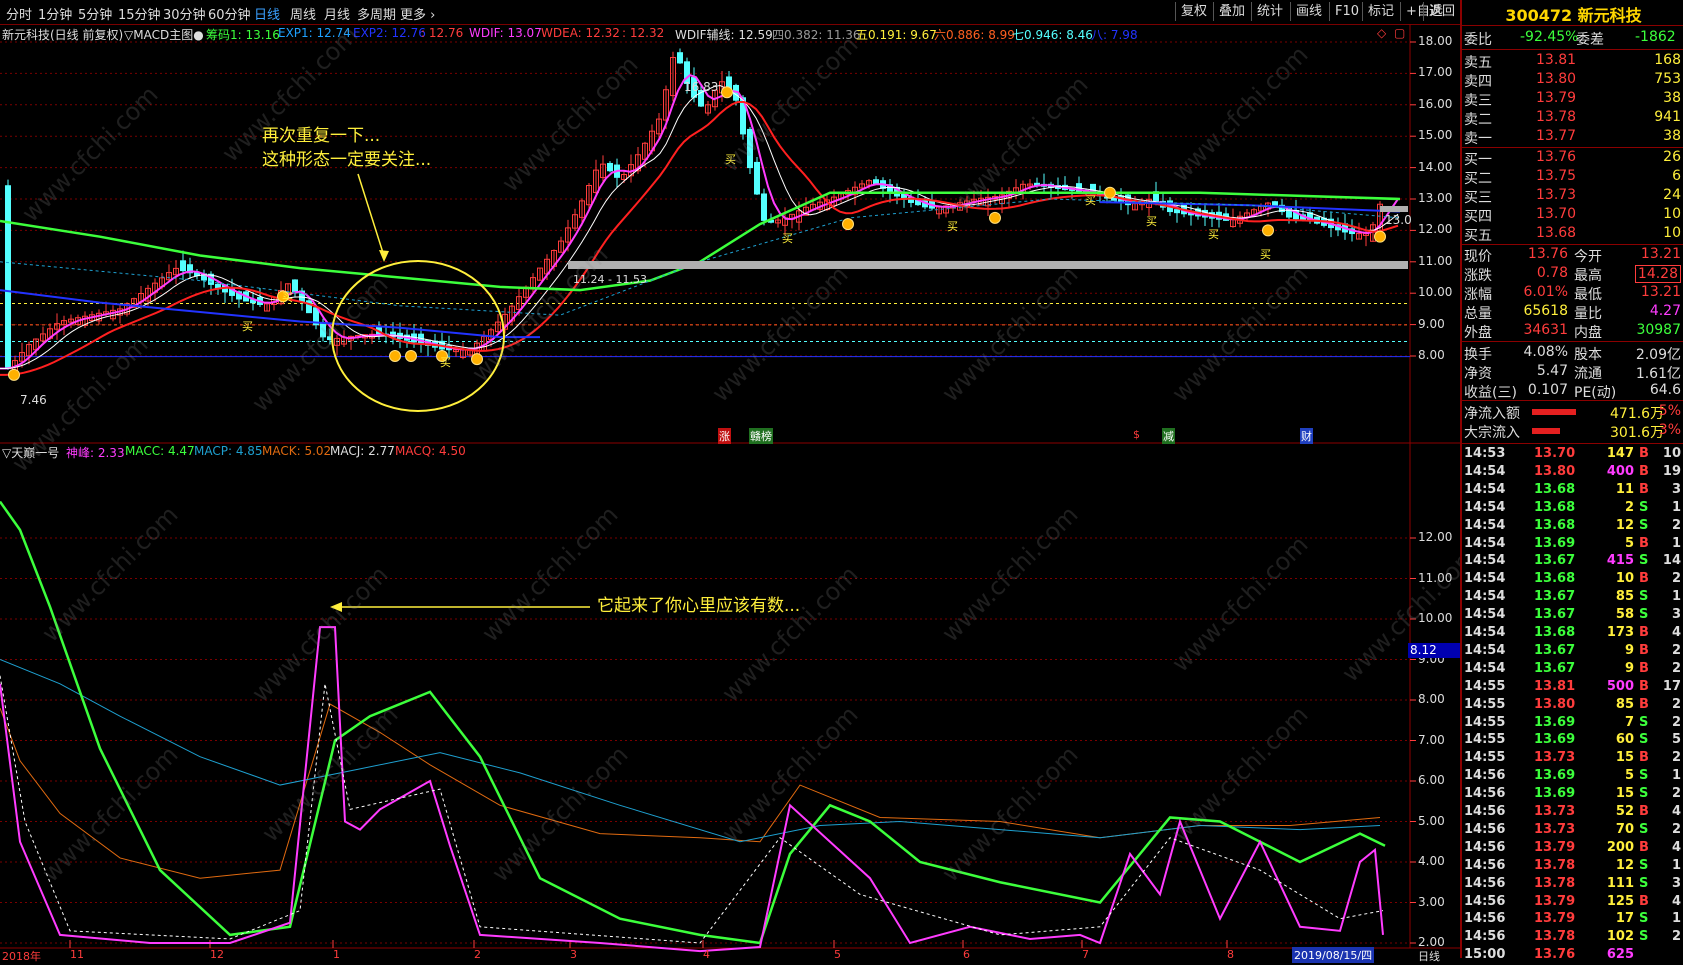 The width and height of the screenshot is (1683, 965). Describe the element at coordinates (1572, 14) in the screenshot. I see `stock-code-name: 300472 新元科技` at that location.